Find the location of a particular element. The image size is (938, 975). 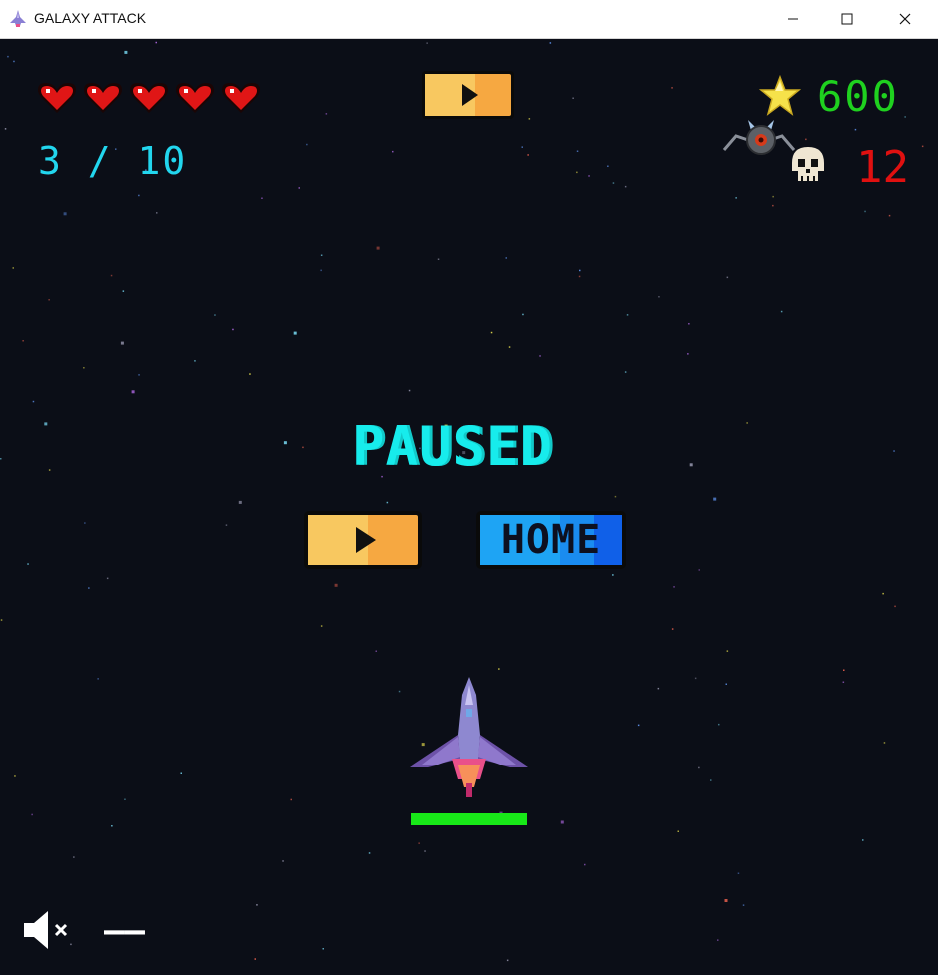

spaceship-app-icon is located at coordinates (18, 18).